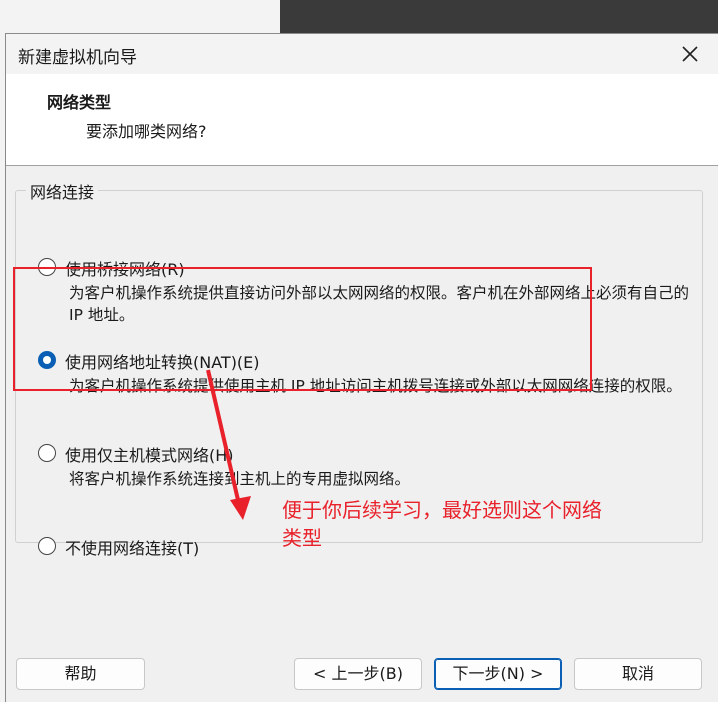 This screenshot has height=702, width=718. I want to click on next-button: 下一步(N) >, so click(498, 674).